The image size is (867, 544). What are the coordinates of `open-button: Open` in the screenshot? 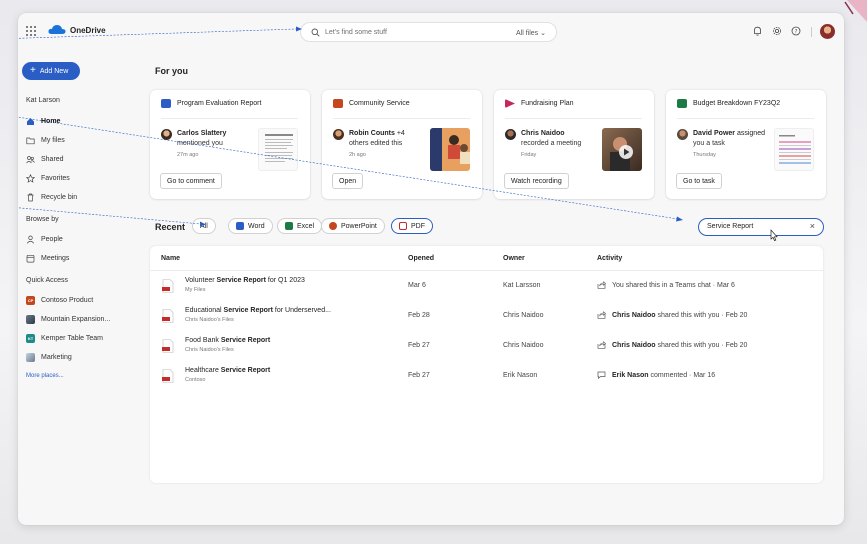 It's located at (348, 181).